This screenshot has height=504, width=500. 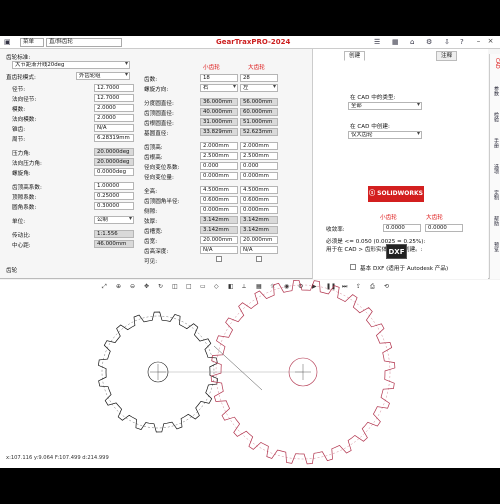 I want to click on large-gear-header: 大齿轮, so click(x=256, y=68).